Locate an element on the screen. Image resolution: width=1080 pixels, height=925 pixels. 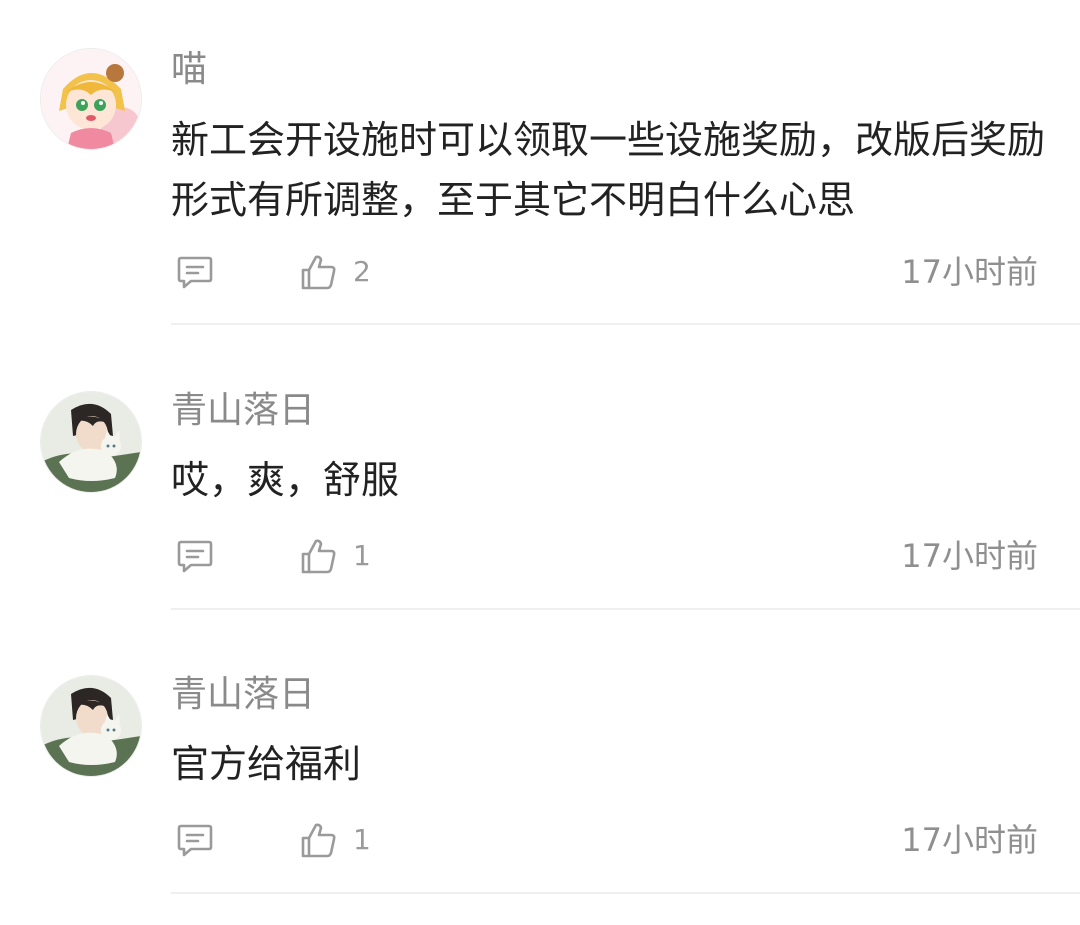
comment-username: 喵 is located at coordinates (189, 70).